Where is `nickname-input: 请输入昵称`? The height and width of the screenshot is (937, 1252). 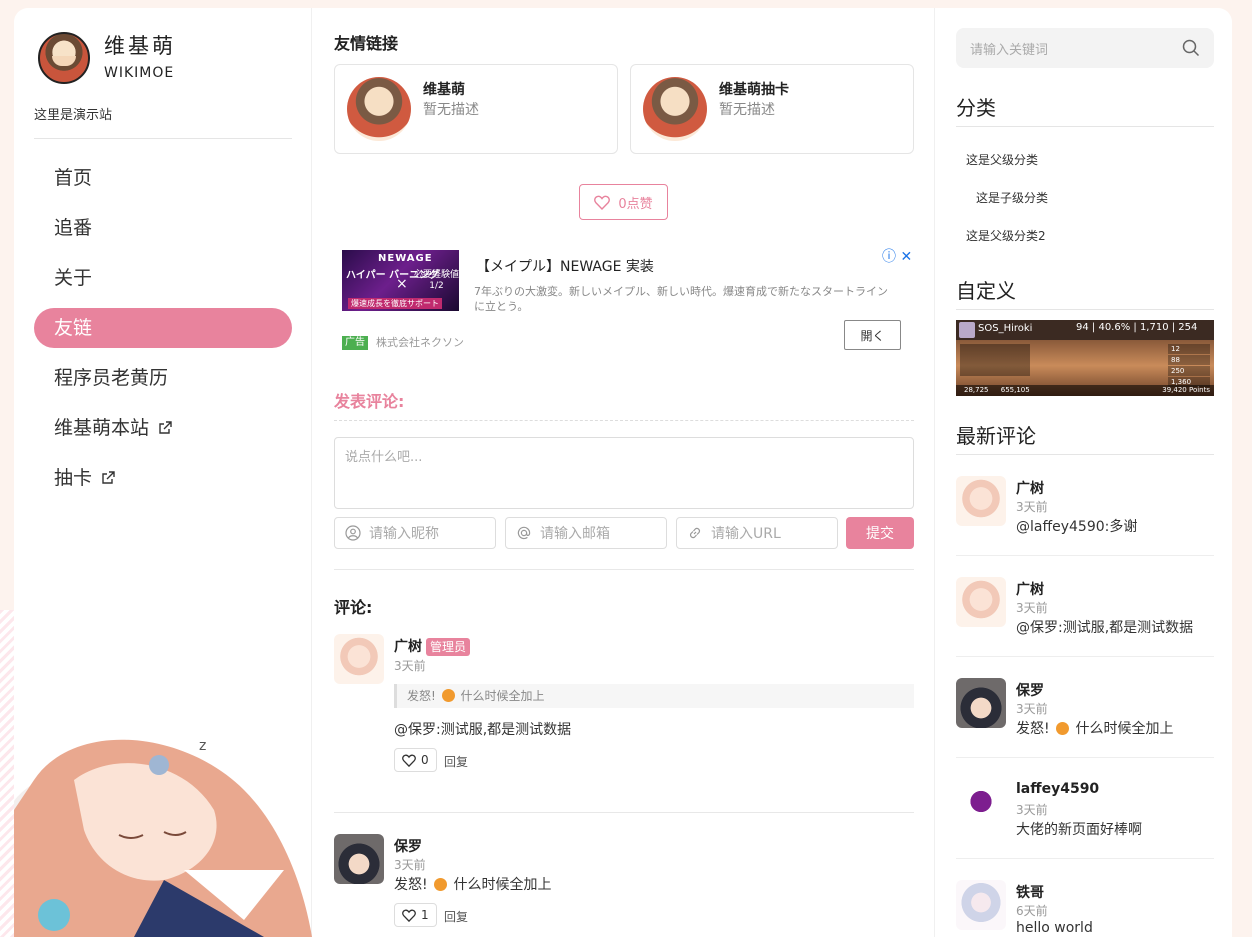 nickname-input: 请输入昵称 is located at coordinates (415, 533).